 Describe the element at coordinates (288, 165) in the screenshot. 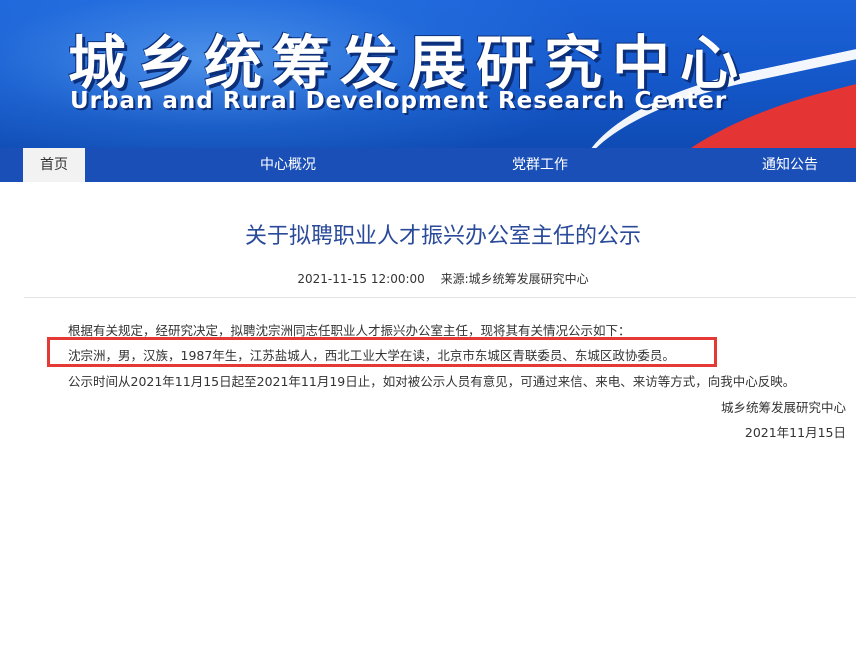

I see `nav-item-about: 中心概况` at that location.